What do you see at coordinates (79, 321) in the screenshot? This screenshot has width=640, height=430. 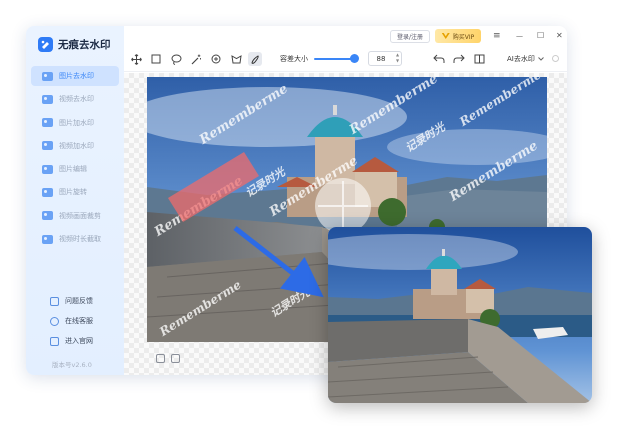 I see `online-support-label: 在线客服` at bounding box center [79, 321].